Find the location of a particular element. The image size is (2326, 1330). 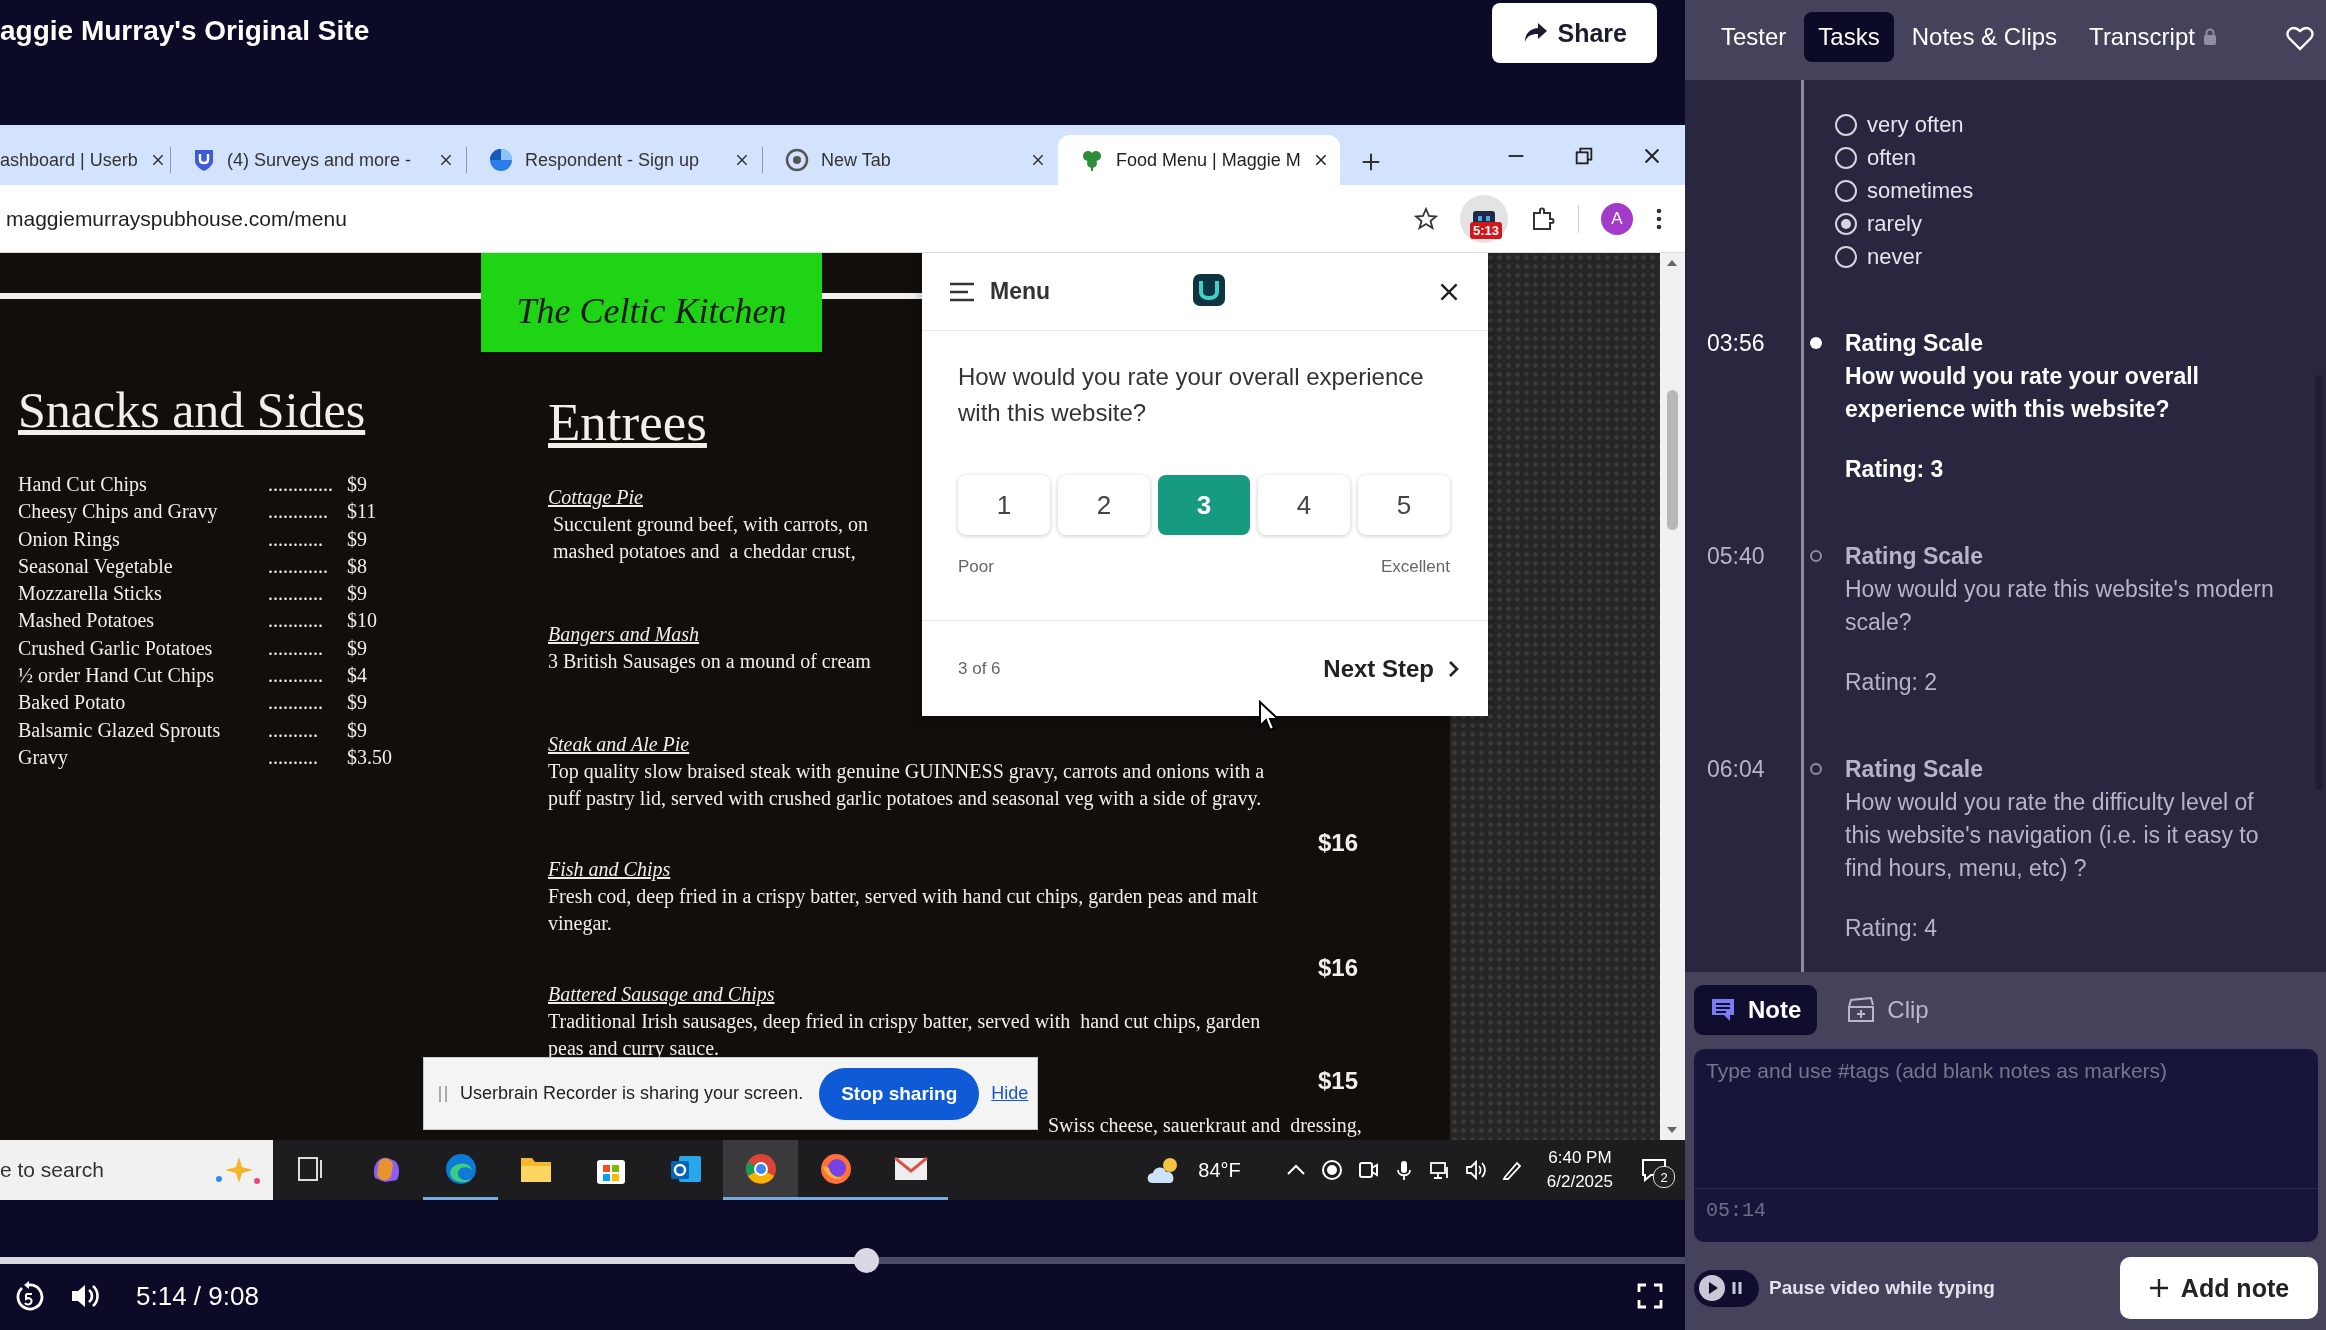

browser-tab: New Tab is located at coordinates (910, 160).